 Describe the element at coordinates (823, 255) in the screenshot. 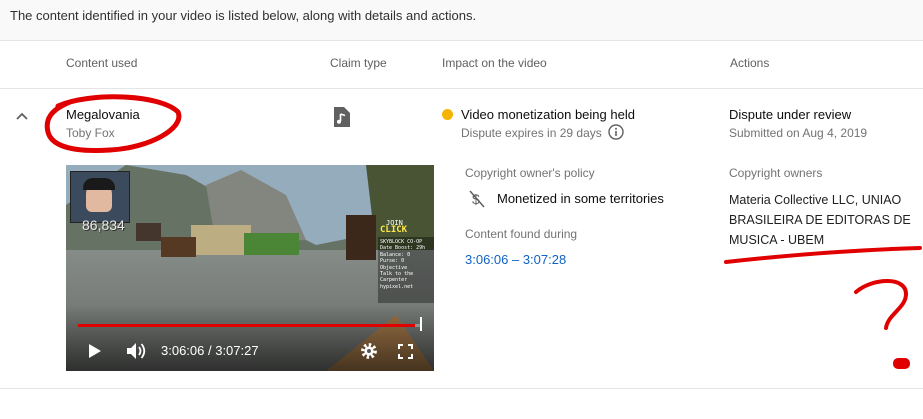

I see `annotation-underline` at that location.